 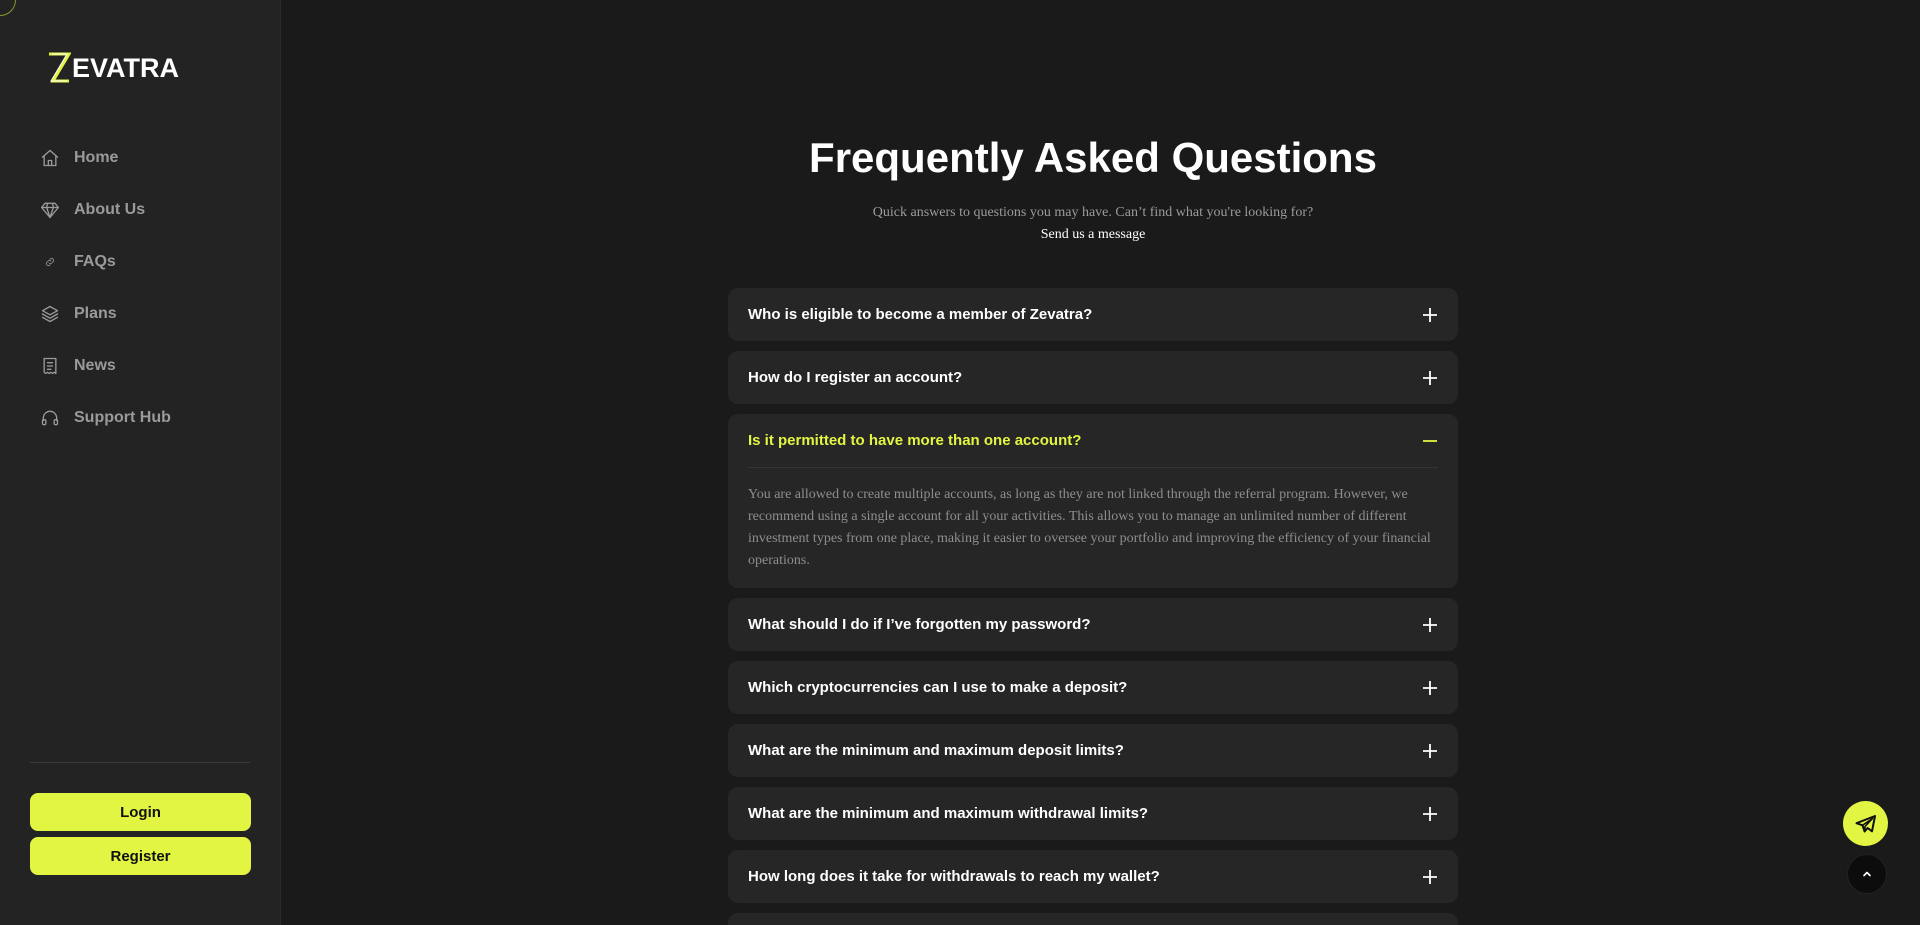 What do you see at coordinates (96, 157) in the screenshot?
I see `sidebar-item-label: Home` at bounding box center [96, 157].